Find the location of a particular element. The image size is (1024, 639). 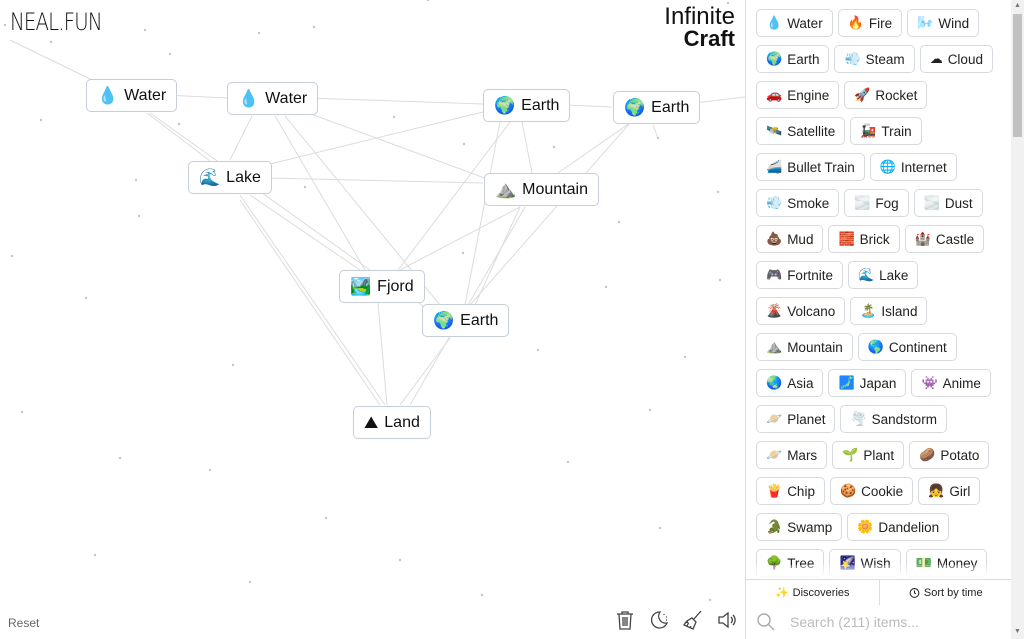

sidebar-item-fire: 🔥 Fire is located at coordinates (870, 23).